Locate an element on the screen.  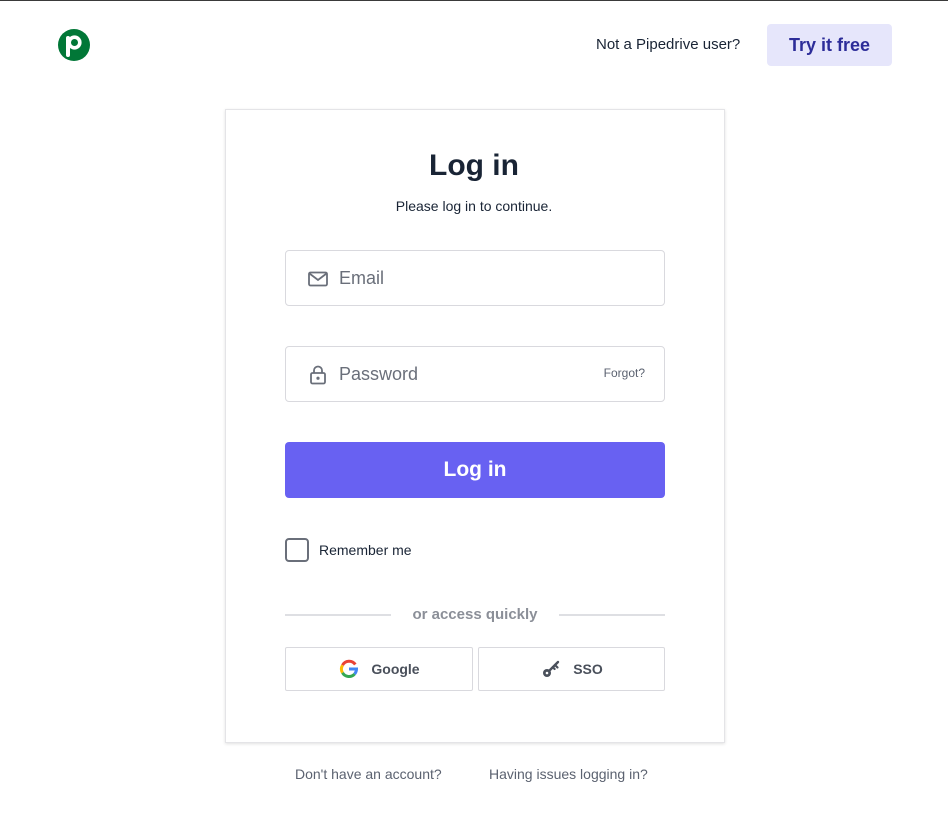
try-it-free-button: Try it free is located at coordinates (829, 45).